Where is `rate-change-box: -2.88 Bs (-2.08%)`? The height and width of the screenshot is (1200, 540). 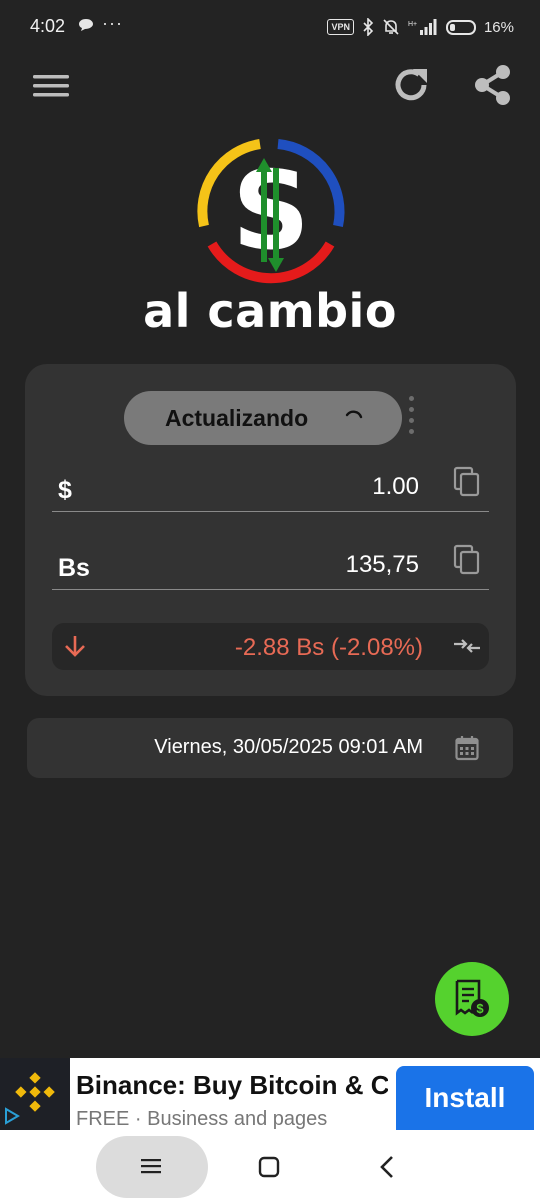
rate-change-box: -2.88 Bs (-2.08%) is located at coordinates (270, 646).